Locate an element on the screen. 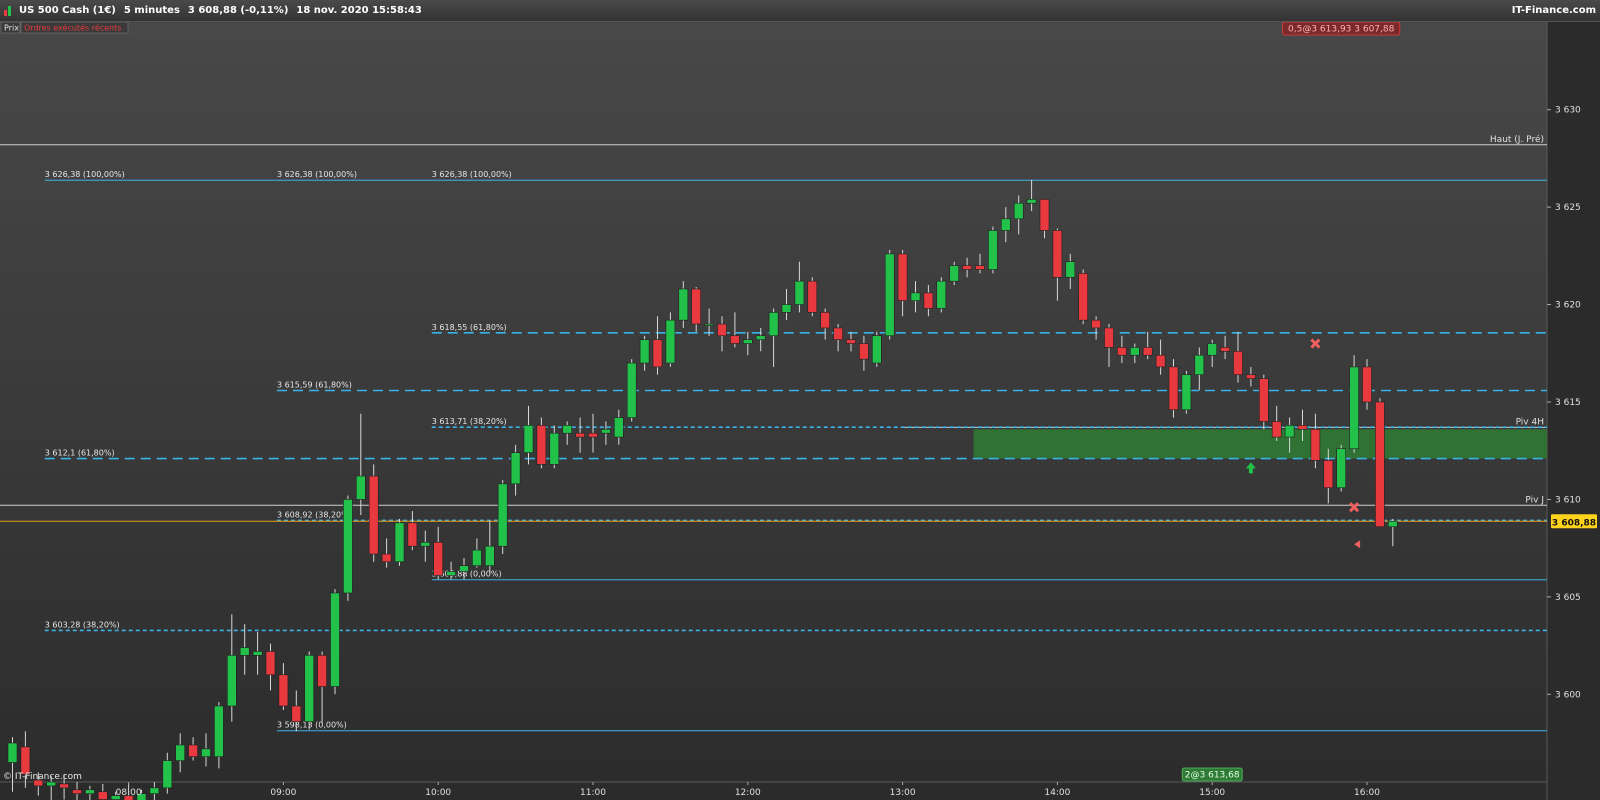 The width and height of the screenshot is (1600, 800). brand-name: IT-Finance.com is located at coordinates (1553, 10).